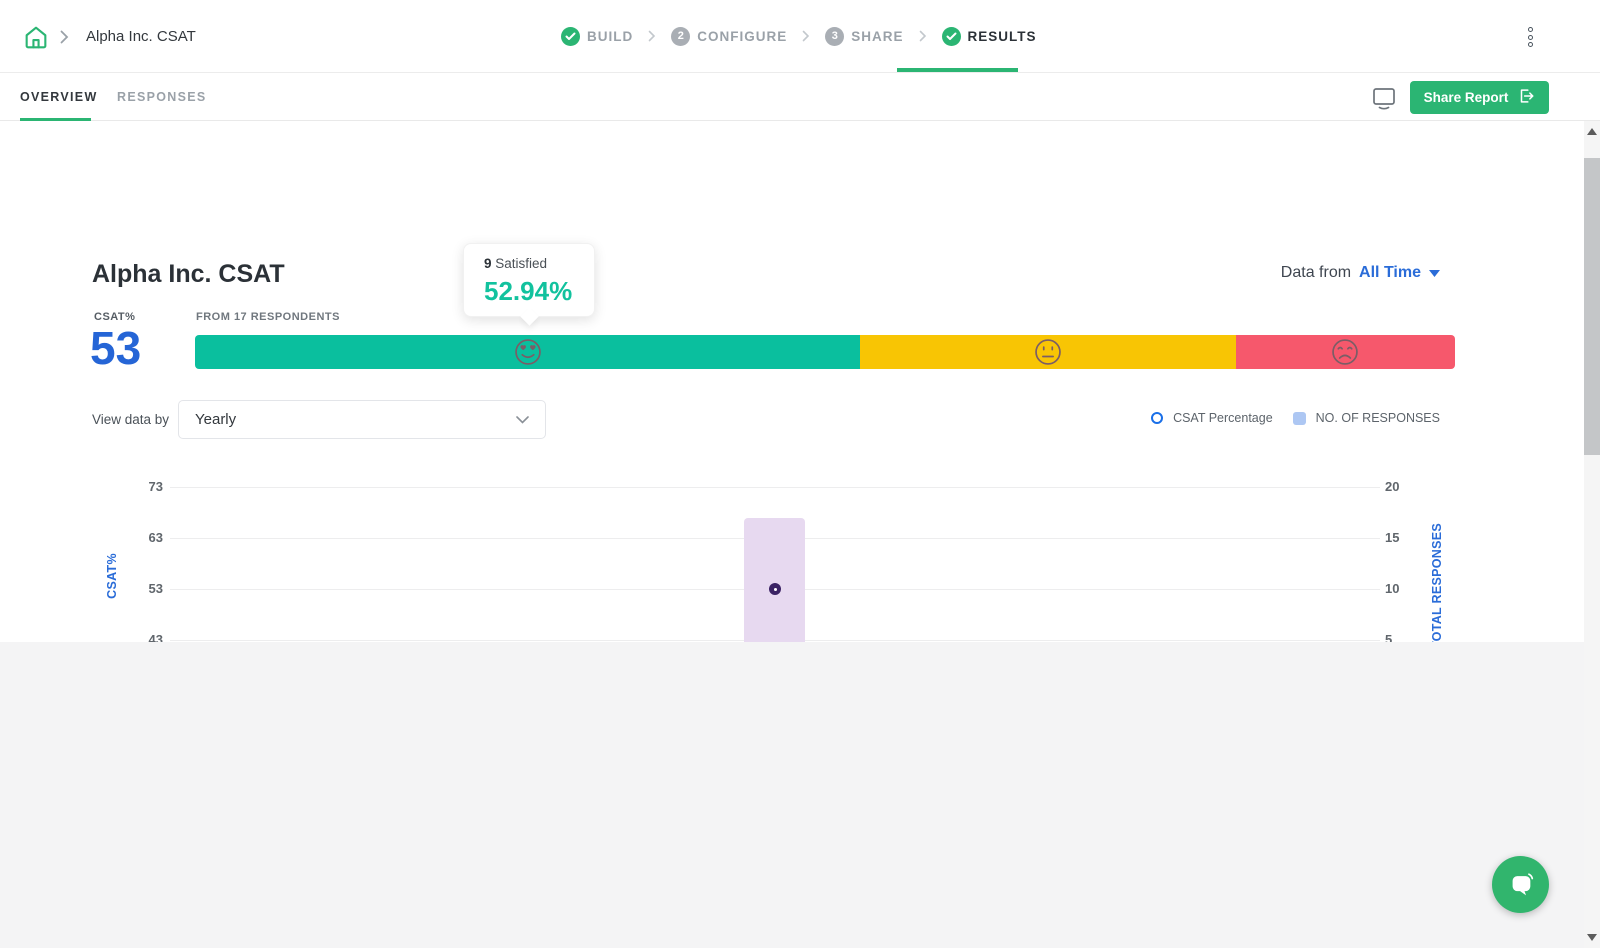 The height and width of the screenshot is (948, 1600). Describe the element at coordinates (742, 36) in the screenshot. I see `step-label: CONFIGURE` at that location.